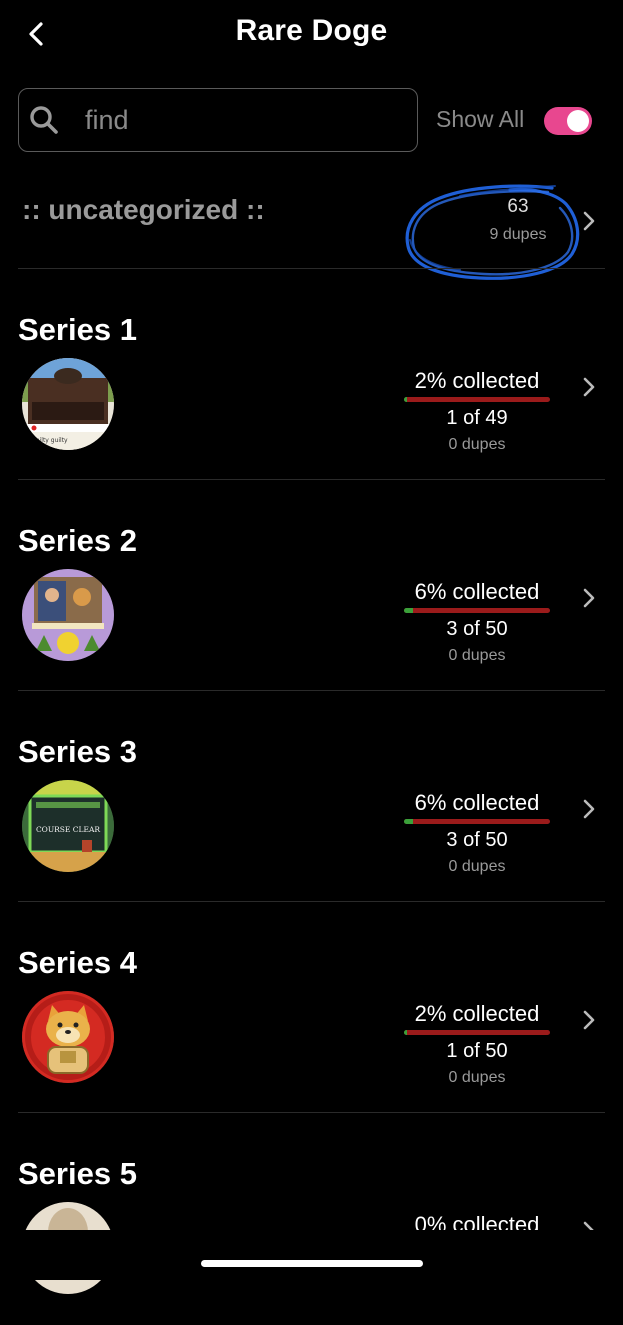 The width and height of the screenshot is (623, 1325). Describe the element at coordinates (77, 962) in the screenshot. I see `series-title: Series 4` at that location.